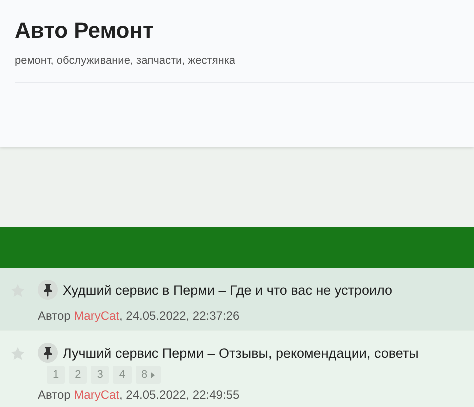 This screenshot has width=474, height=407. I want to click on page-link: 8, so click(148, 375).